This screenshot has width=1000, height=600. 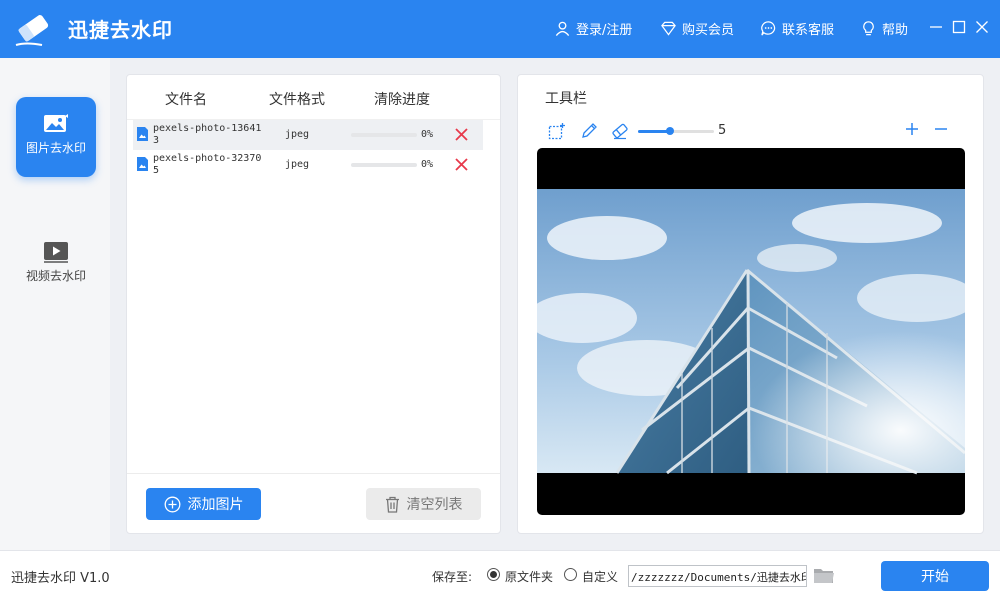 What do you see at coordinates (797, 28) in the screenshot?
I see `contact-support-link: 联系客服` at bounding box center [797, 28].